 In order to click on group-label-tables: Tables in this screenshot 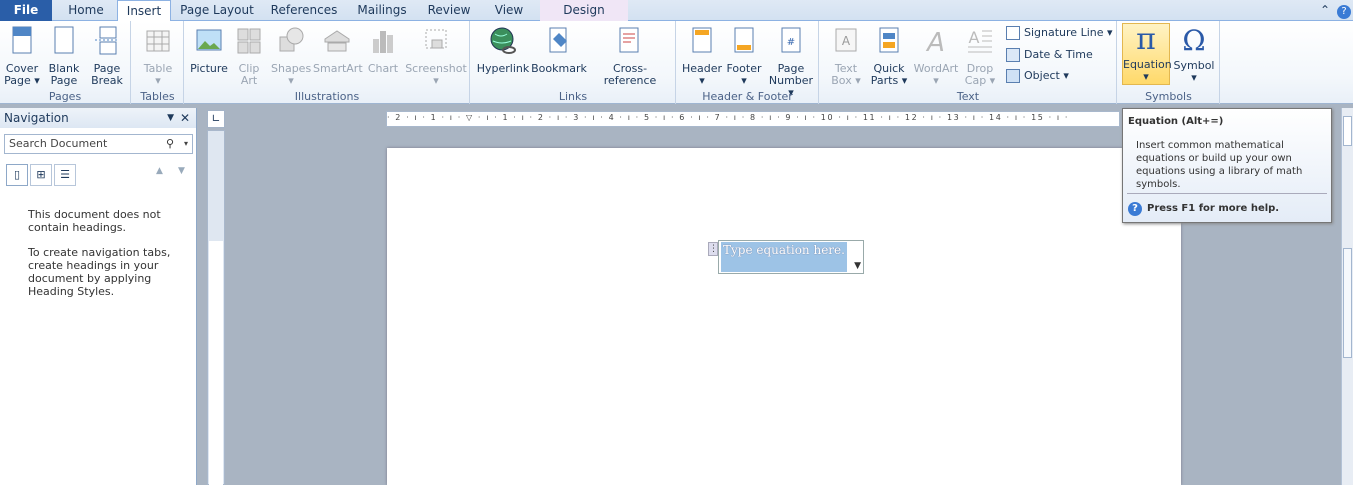, I will do `click(157, 96)`.